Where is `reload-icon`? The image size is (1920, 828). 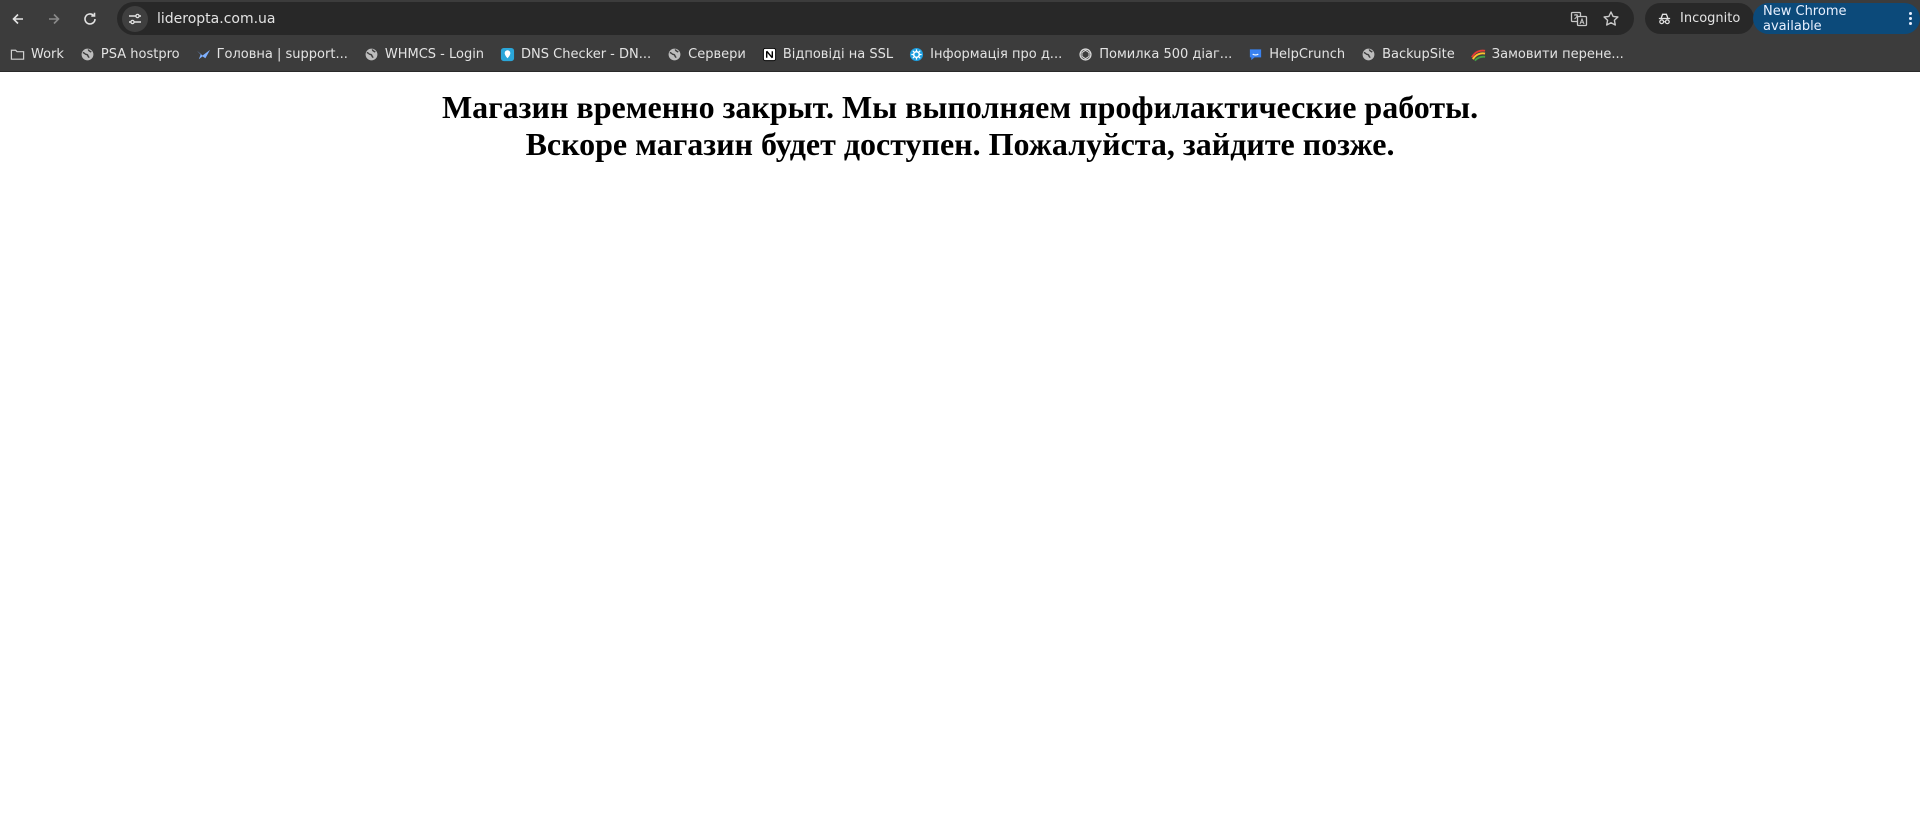
reload-icon is located at coordinates (90, 18).